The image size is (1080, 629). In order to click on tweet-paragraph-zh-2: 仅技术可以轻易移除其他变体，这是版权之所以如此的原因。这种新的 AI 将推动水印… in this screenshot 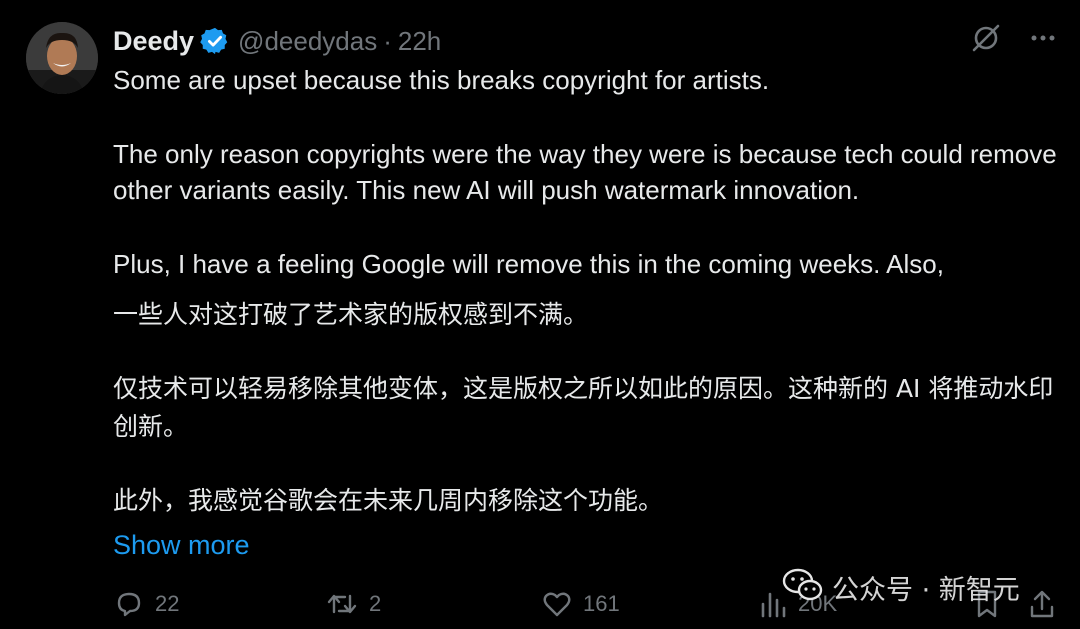, I will do `click(583, 407)`.